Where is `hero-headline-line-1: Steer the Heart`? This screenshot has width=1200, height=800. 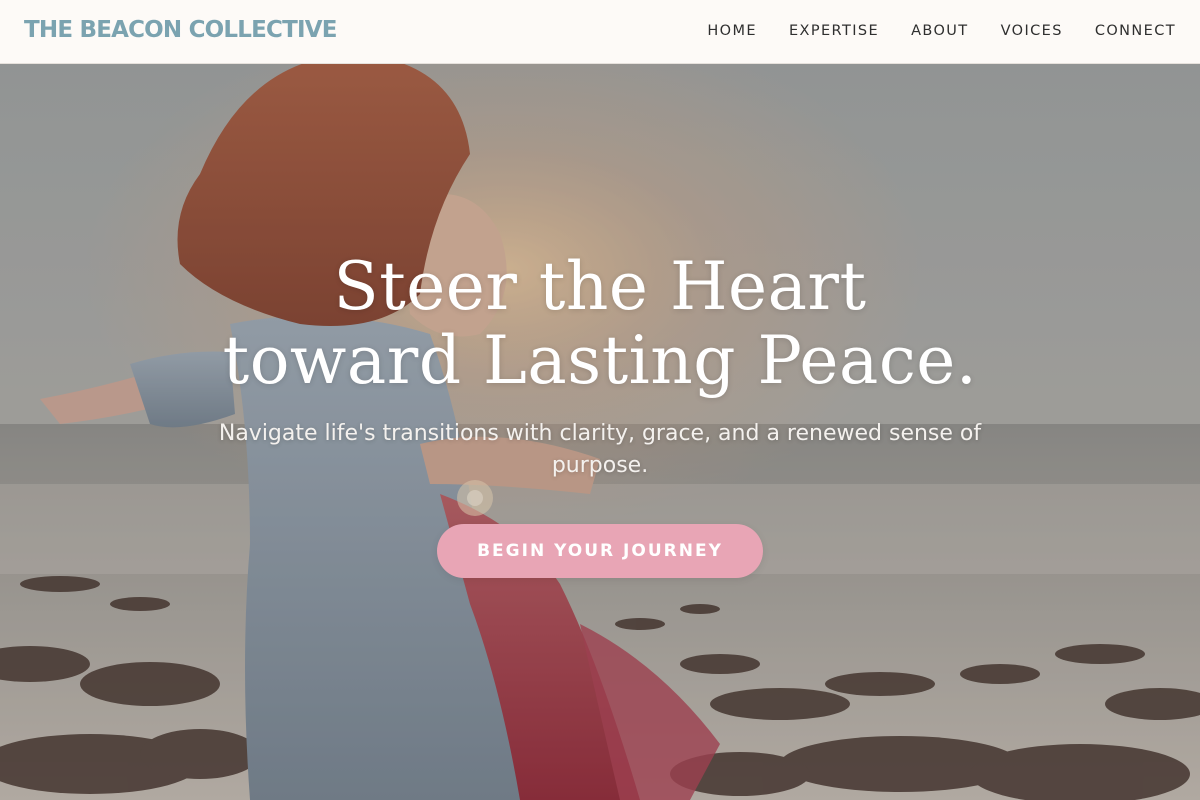 hero-headline-line-1: Steer the Heart is located at coordinates (600, 286).